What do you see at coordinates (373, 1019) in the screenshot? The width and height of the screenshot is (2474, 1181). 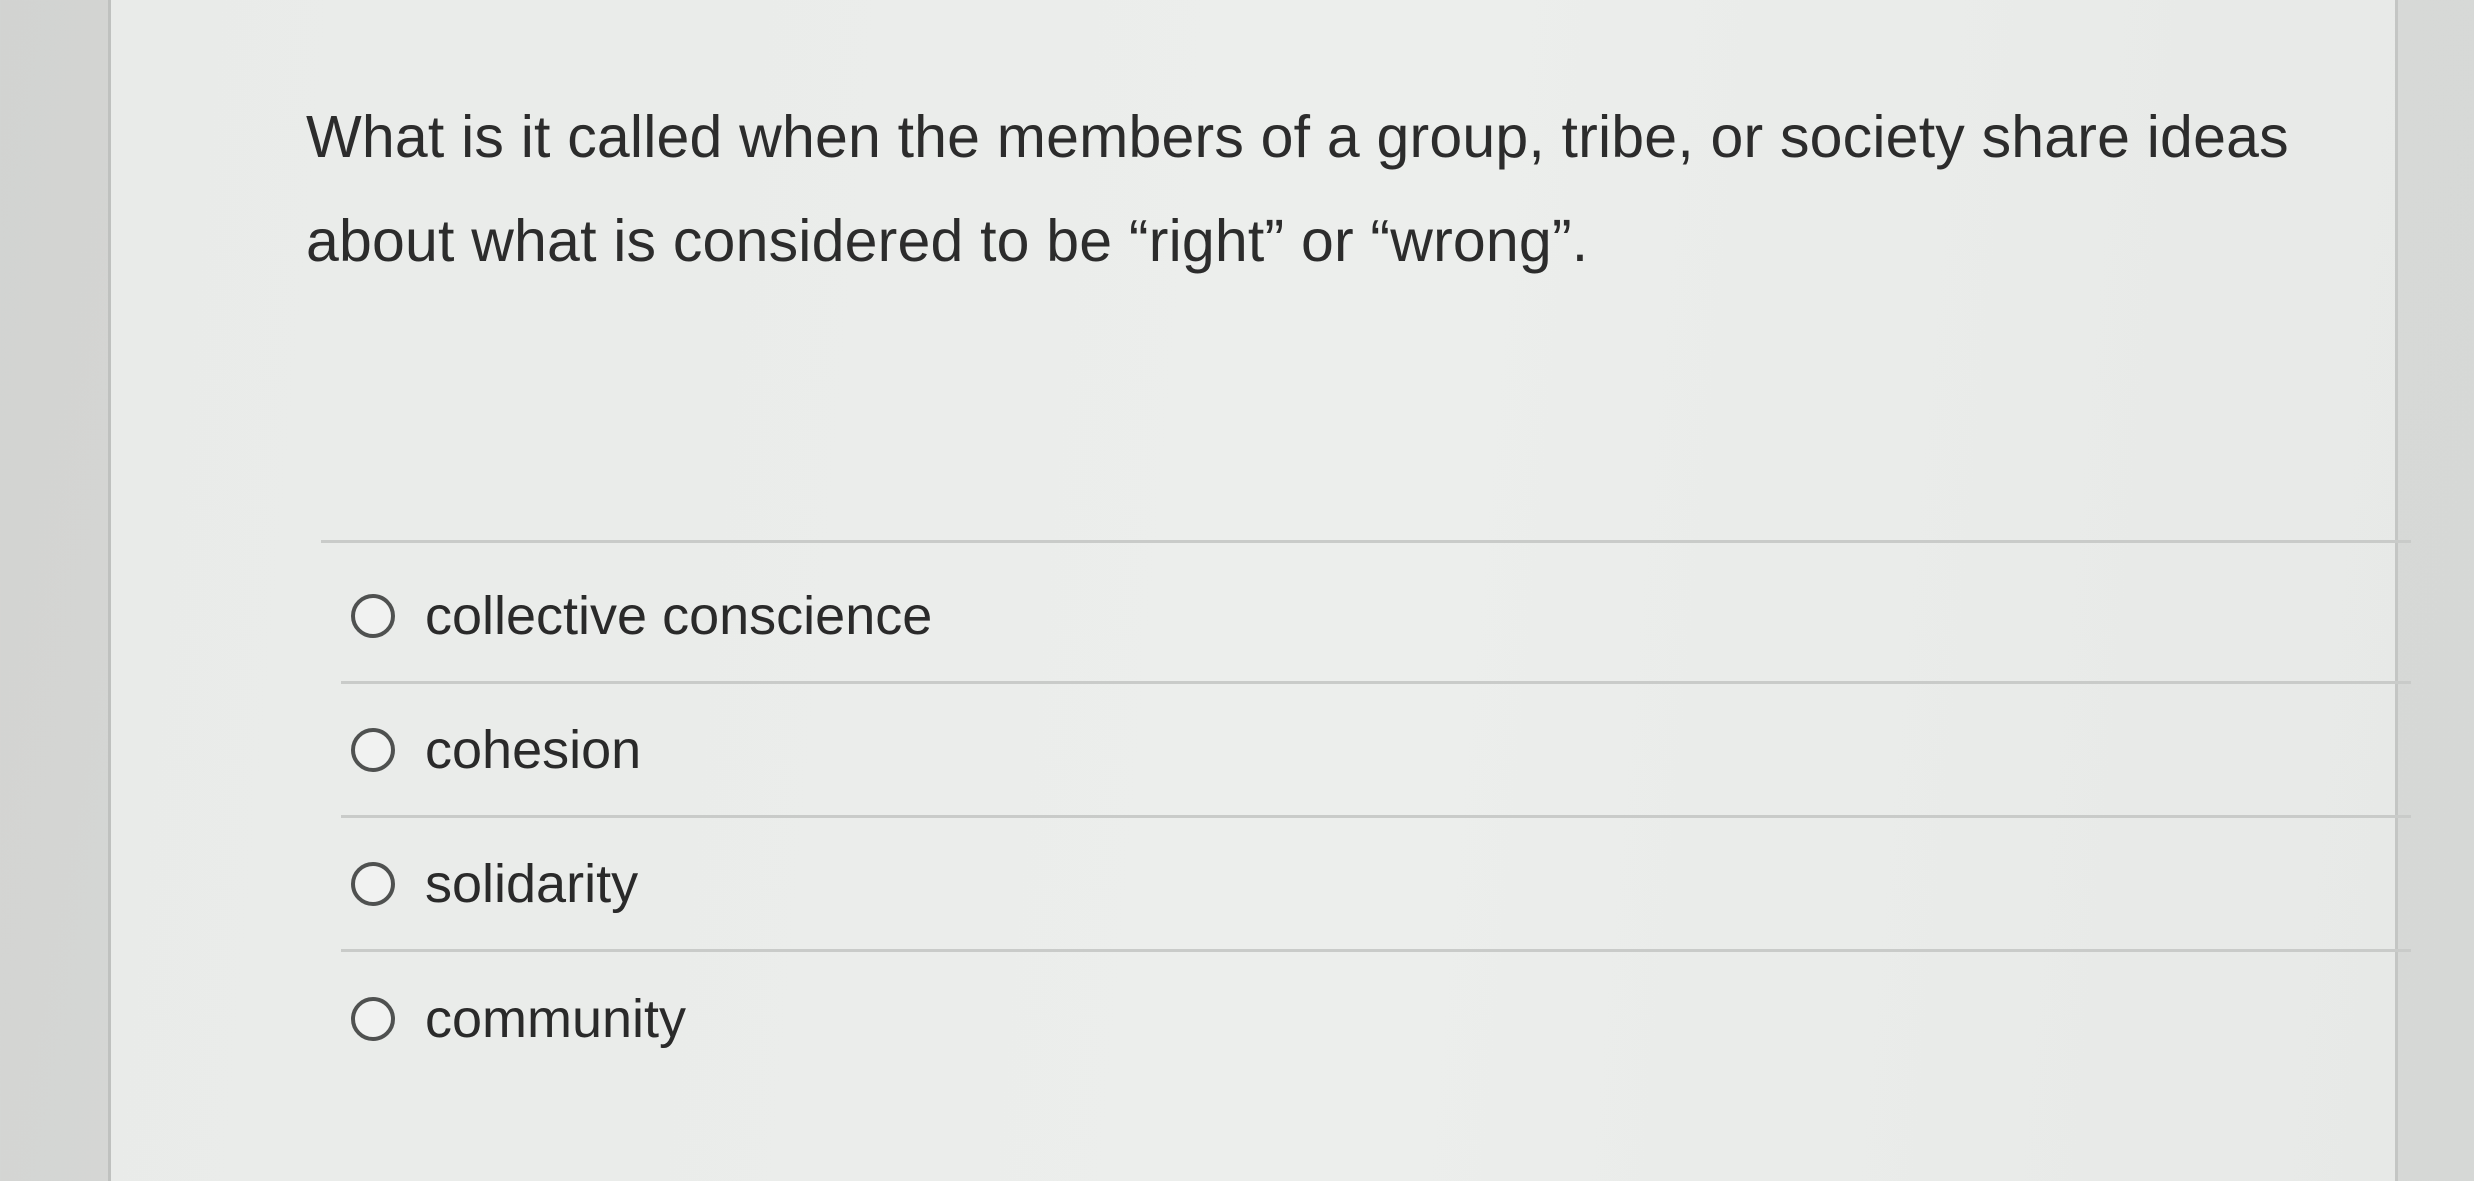 I see `radio-button-community` at bounding box center [373, 1019].